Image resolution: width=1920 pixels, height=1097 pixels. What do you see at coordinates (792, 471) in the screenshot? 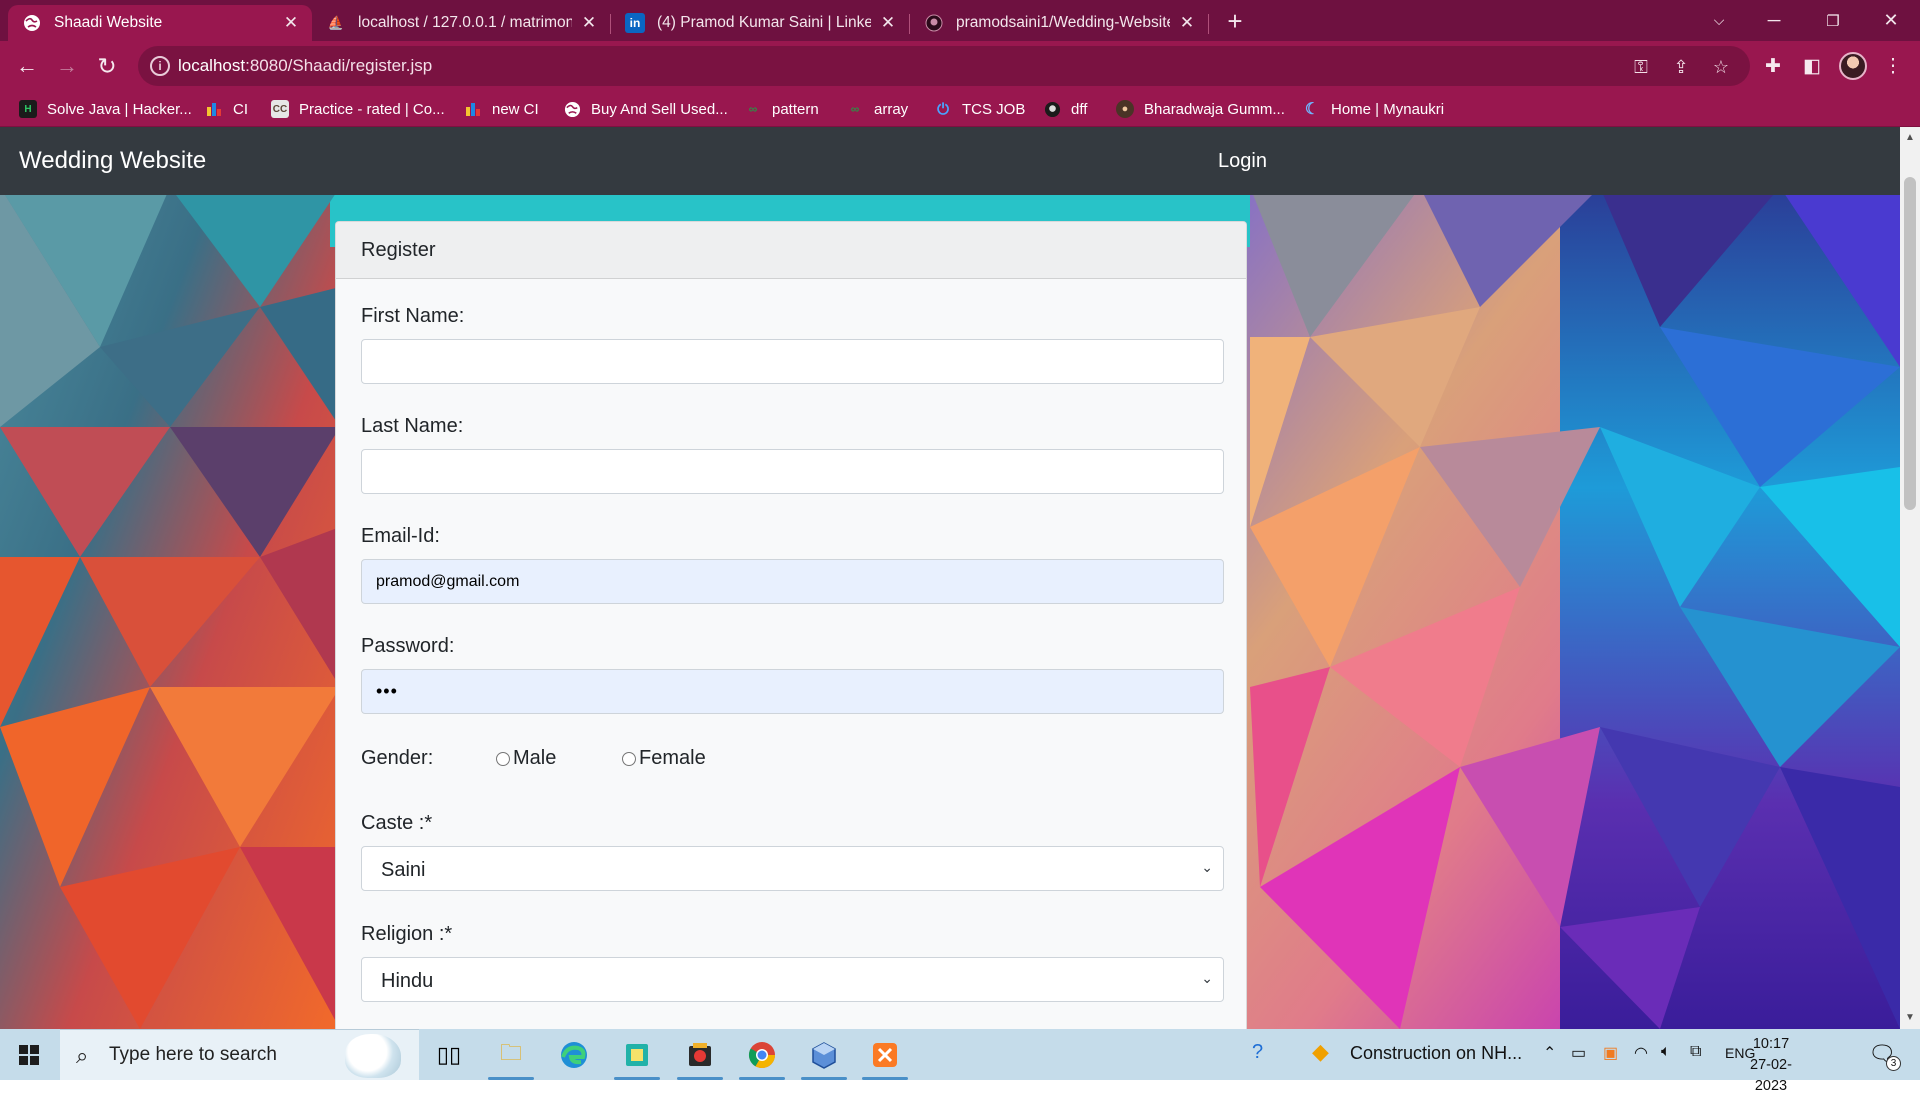
I see `last-name-input` at bounding box center [792, 471].